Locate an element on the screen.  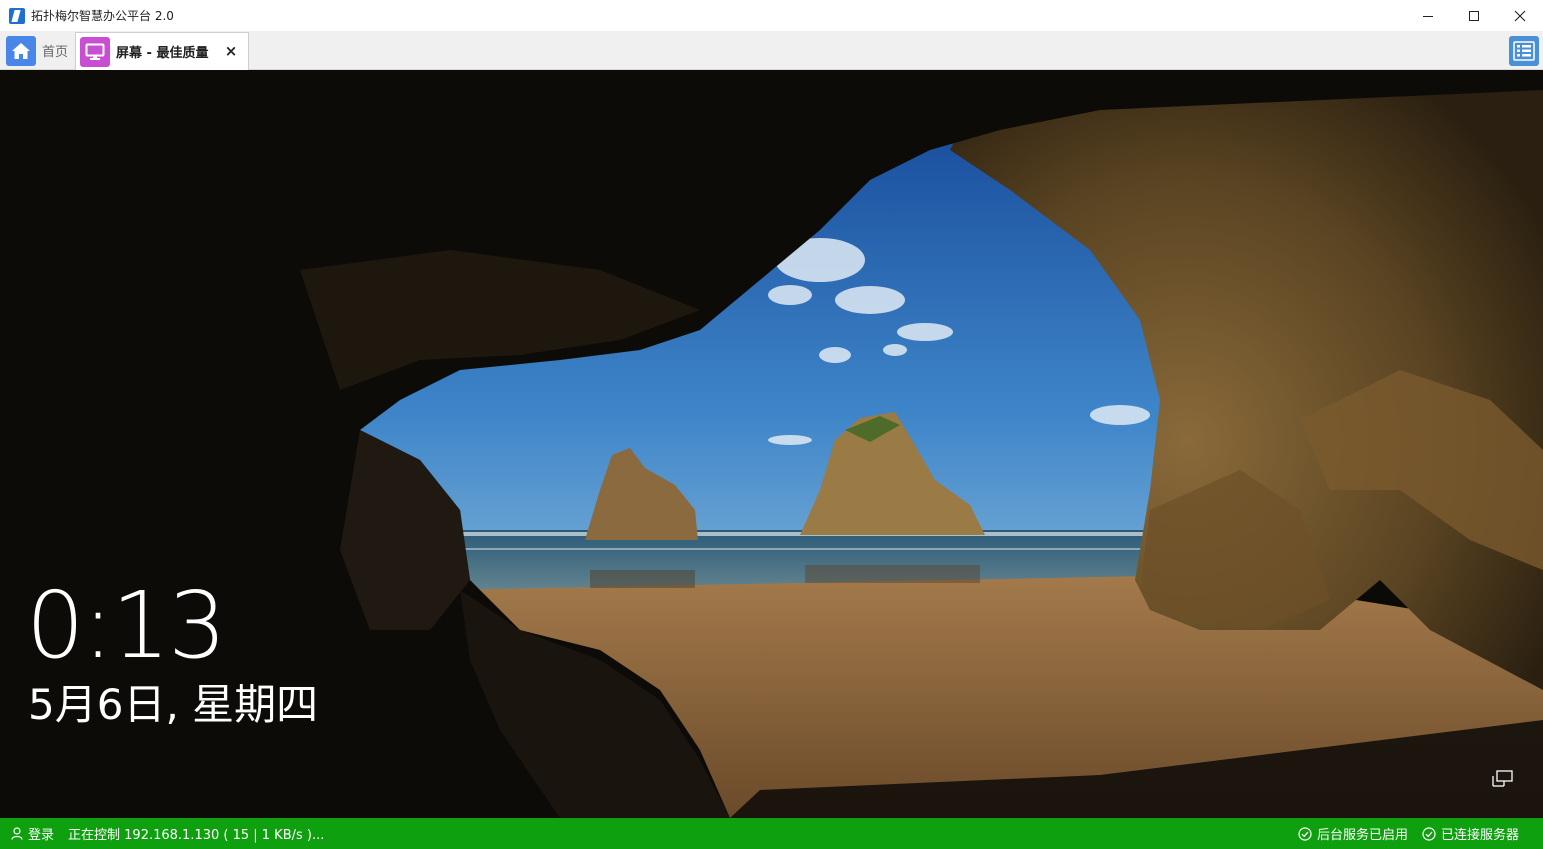
tab-home: 首页 is located at coordinates (37, 50).